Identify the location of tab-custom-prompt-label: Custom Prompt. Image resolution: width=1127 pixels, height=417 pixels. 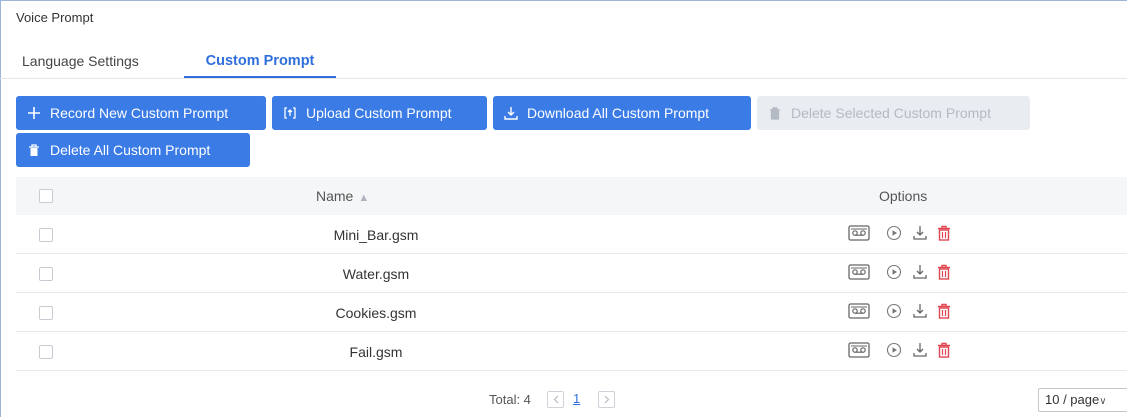
(260, 61).